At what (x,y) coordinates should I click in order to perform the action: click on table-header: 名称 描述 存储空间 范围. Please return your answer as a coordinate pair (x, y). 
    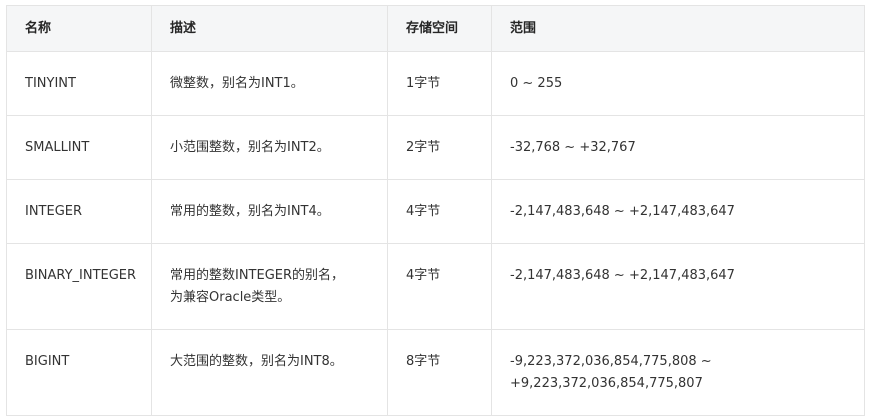
    Looking at the image, I should click on (435, 28).